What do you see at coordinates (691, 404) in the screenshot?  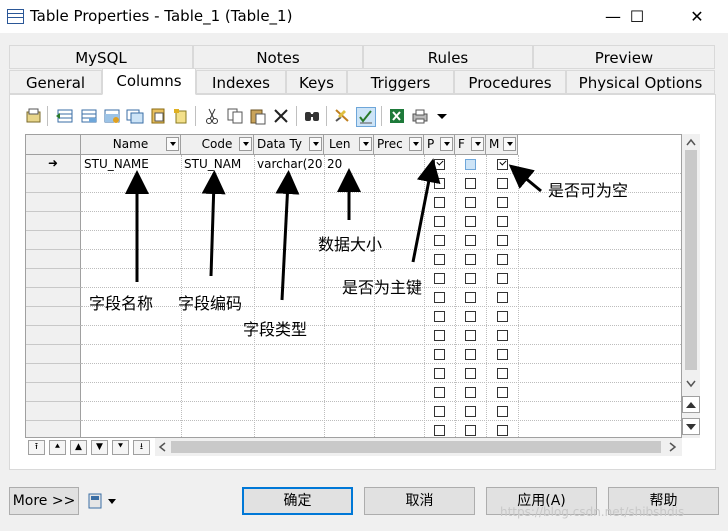 I see `scroll-page-up-button` at bounding box center [691, 404].